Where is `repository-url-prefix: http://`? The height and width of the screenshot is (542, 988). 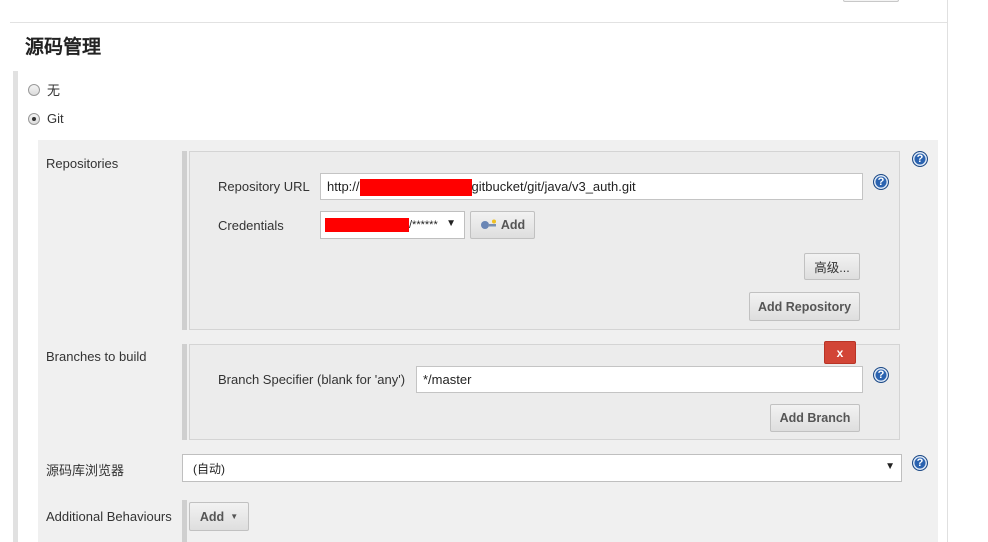
repository-url-prefix: http:// is located at coordinates (343, 186).